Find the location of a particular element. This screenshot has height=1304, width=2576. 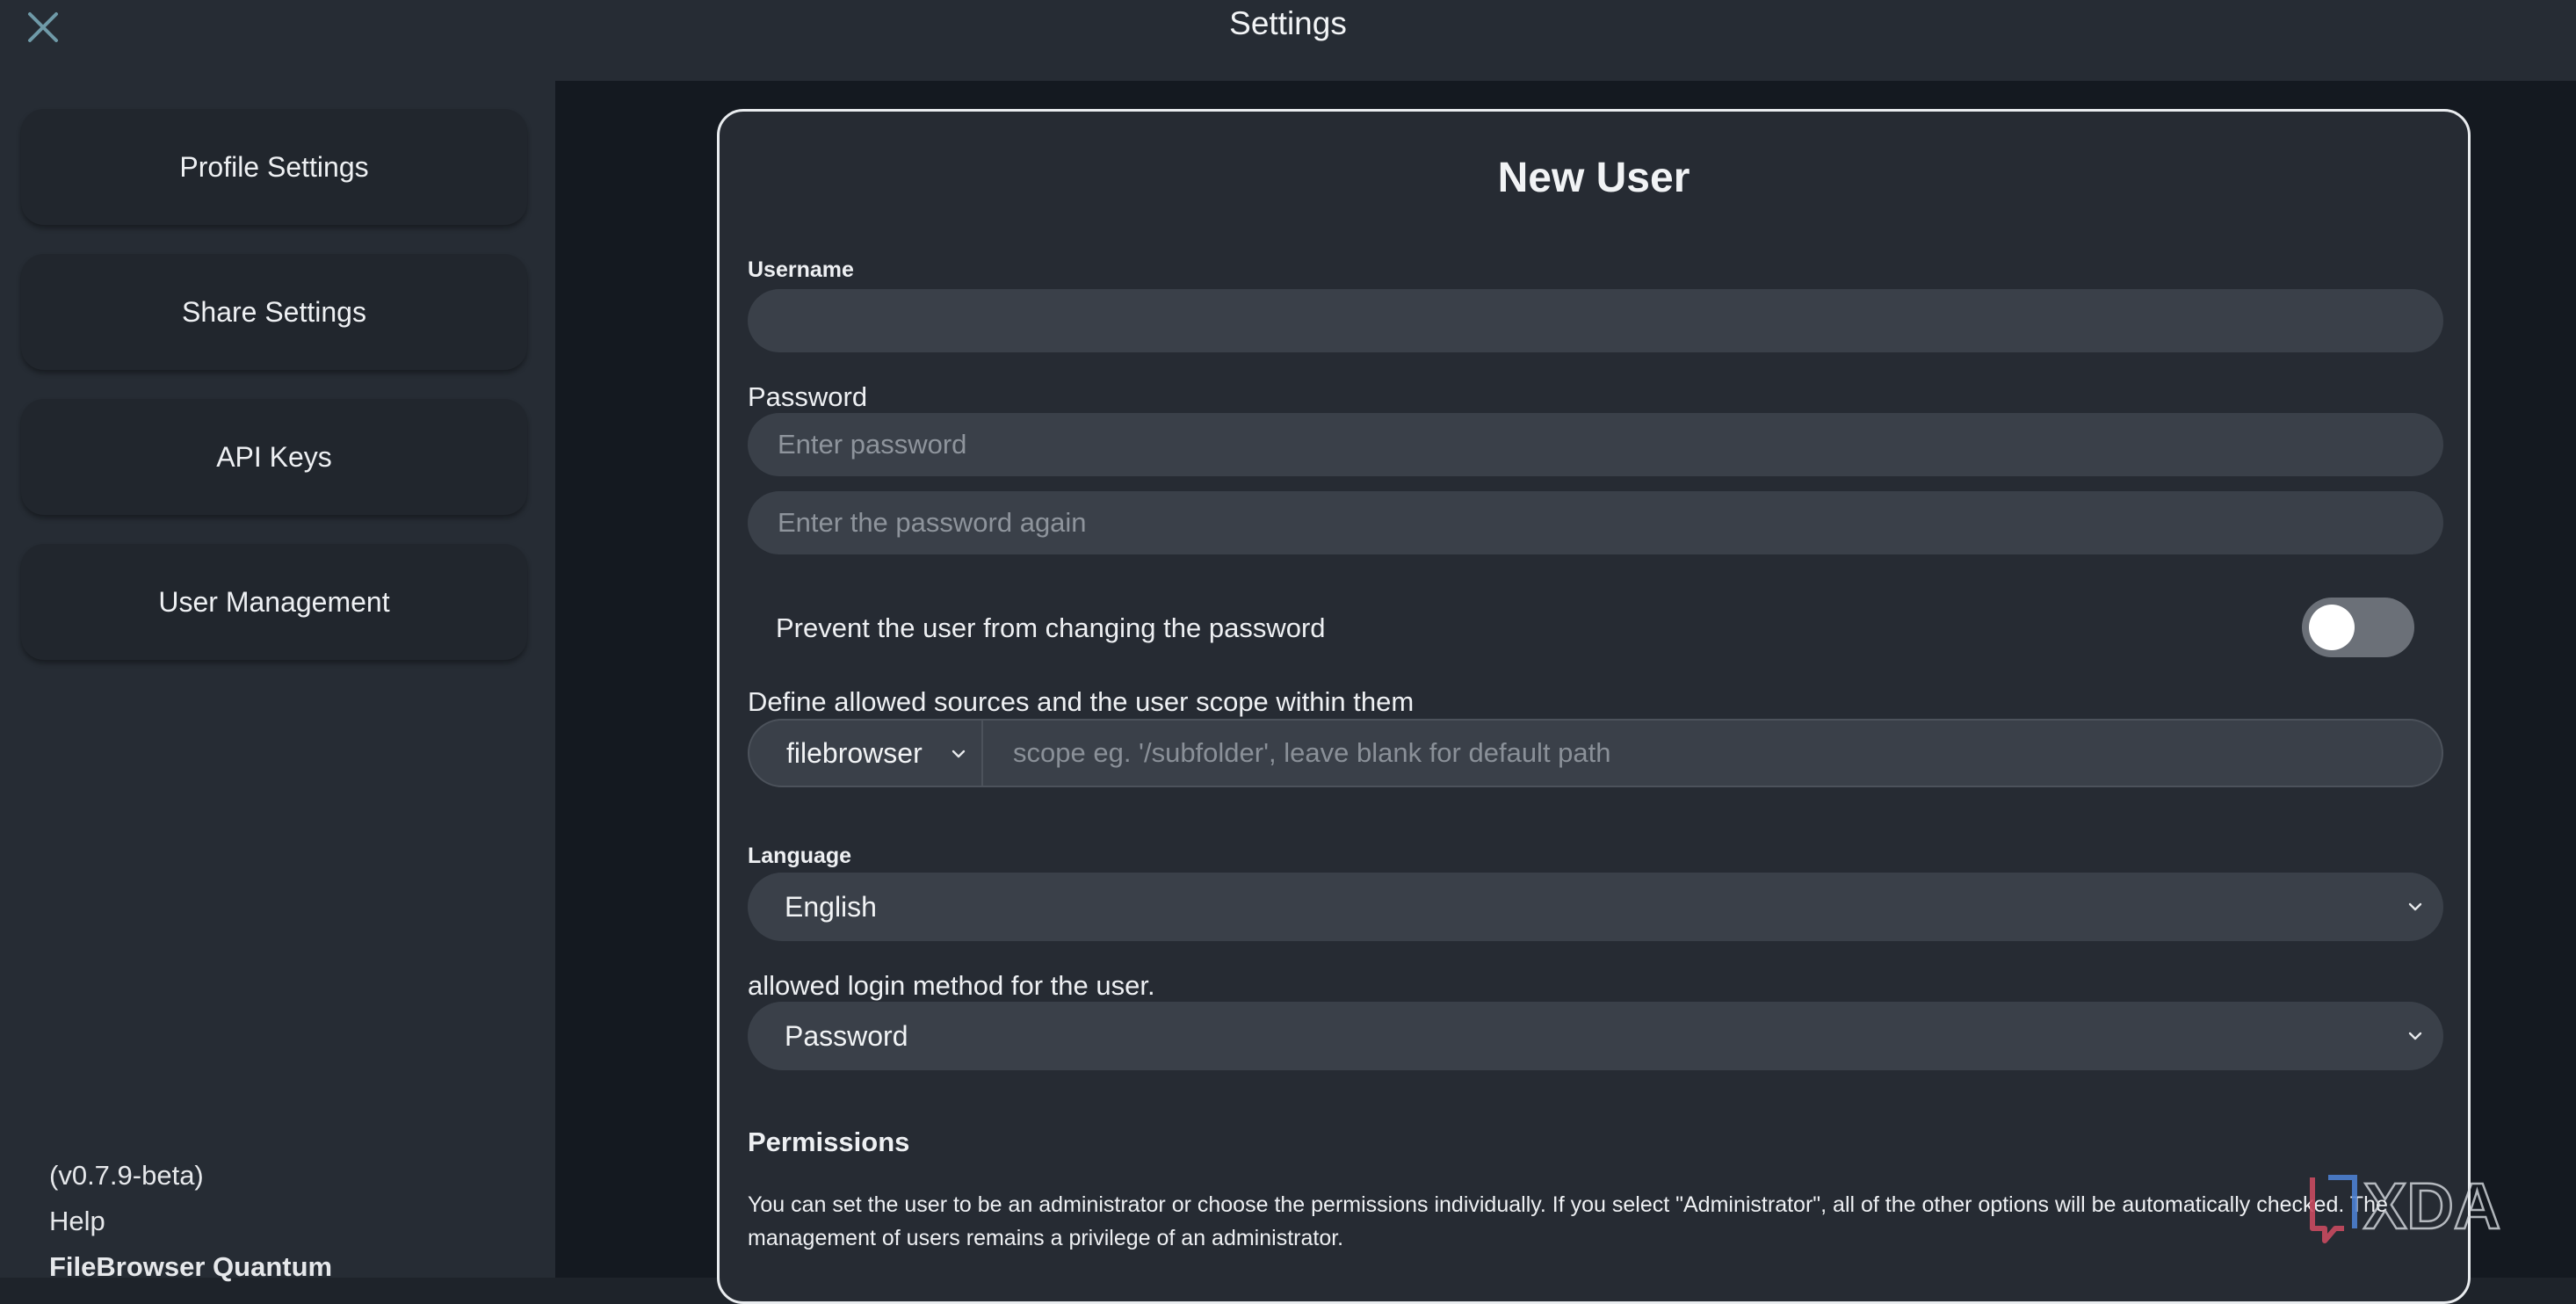

prevent-password-change-toggle is located at coordinates (2358, 627).